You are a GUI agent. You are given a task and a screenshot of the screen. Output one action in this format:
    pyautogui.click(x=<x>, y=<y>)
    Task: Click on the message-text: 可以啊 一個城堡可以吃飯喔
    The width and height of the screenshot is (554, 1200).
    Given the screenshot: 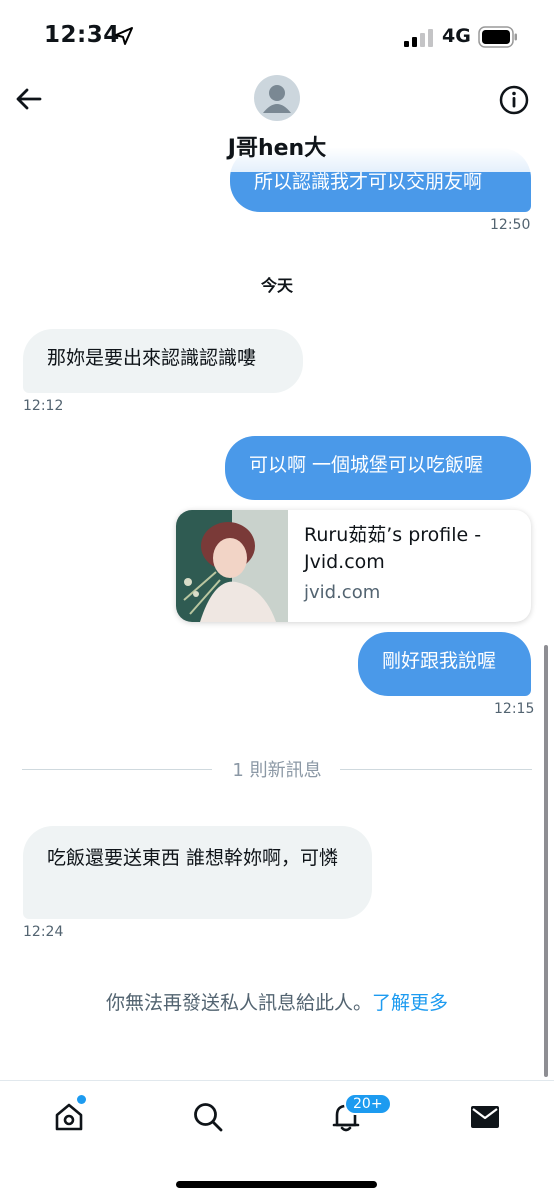 What is the action you would take?
    pyautogui.click(x=366, y=465)
    